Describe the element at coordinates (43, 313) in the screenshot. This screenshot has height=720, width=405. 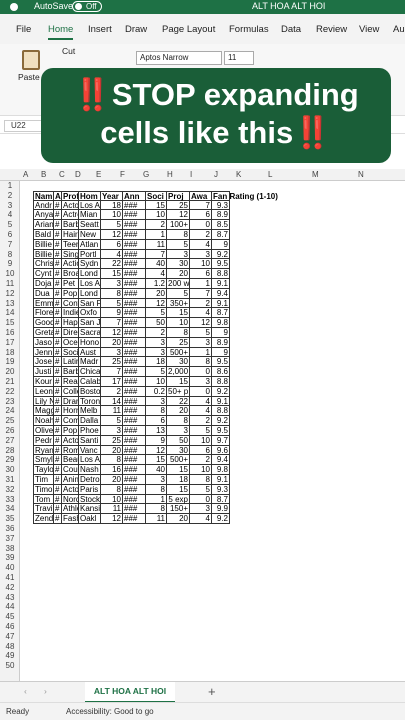
I see `table-cell: Flore` at that location.